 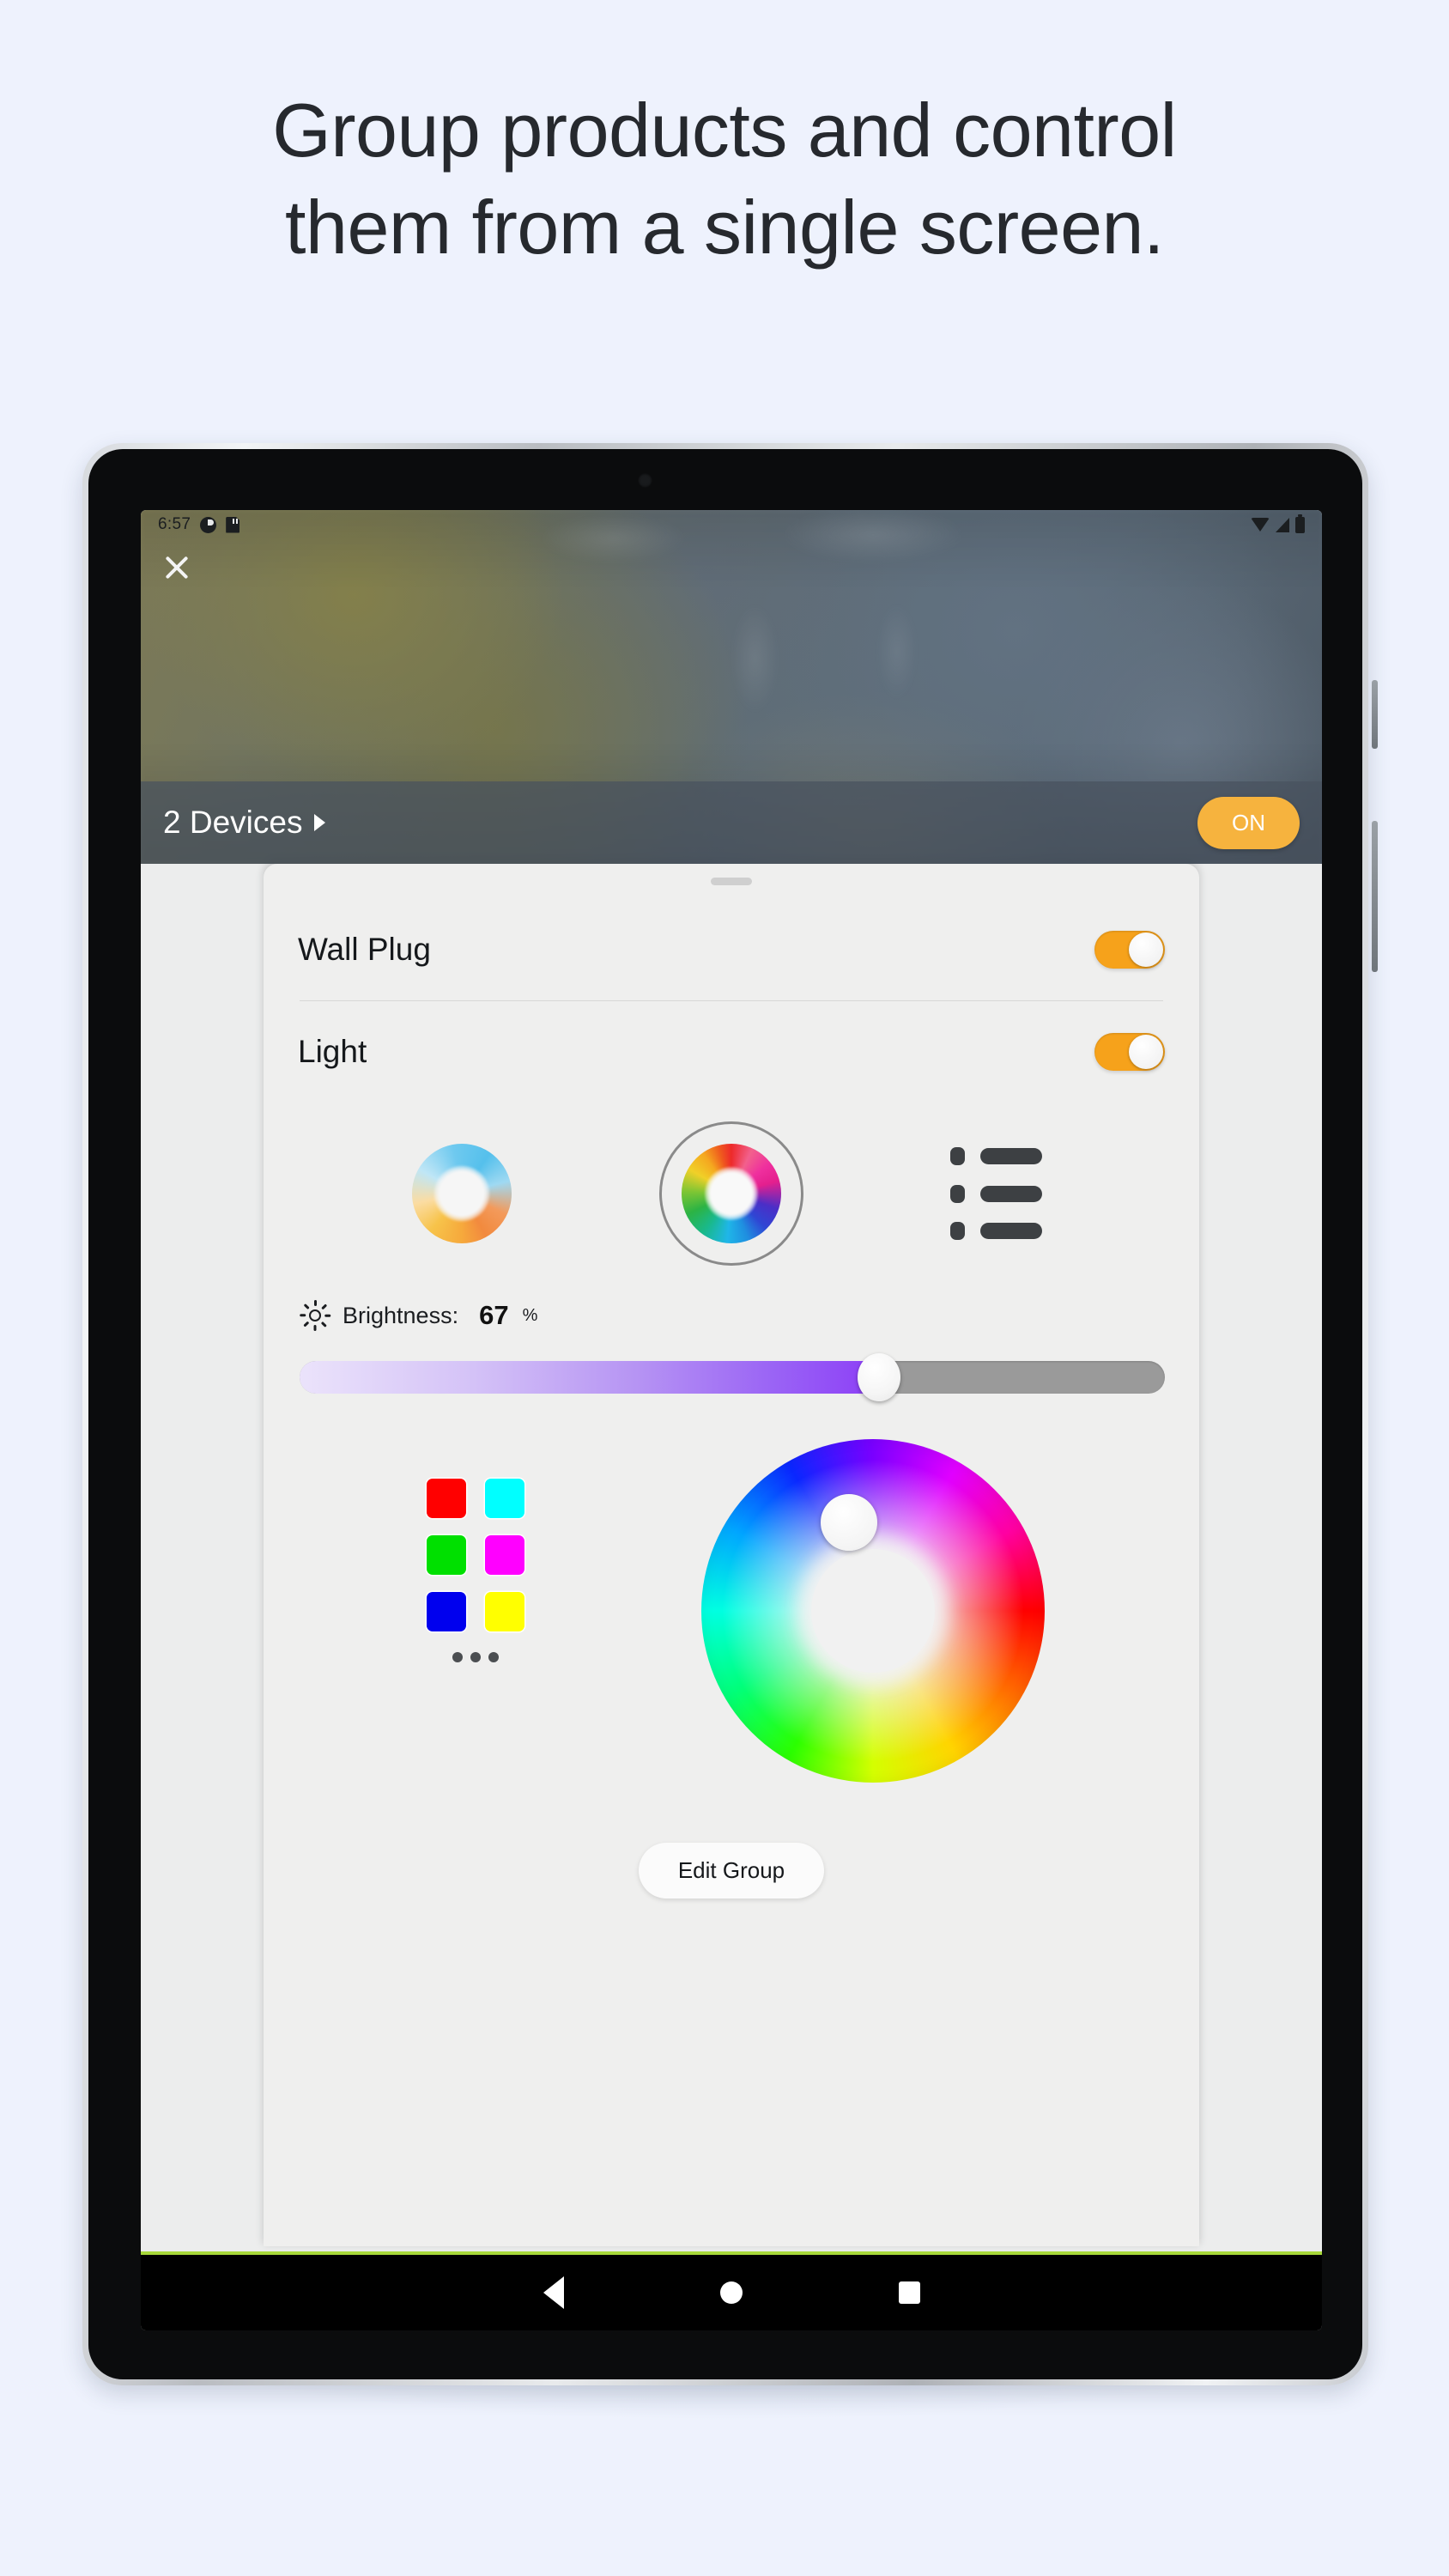 I want to click on device-row-wall-plug: Wall Plug, so click(x=731, y=950).